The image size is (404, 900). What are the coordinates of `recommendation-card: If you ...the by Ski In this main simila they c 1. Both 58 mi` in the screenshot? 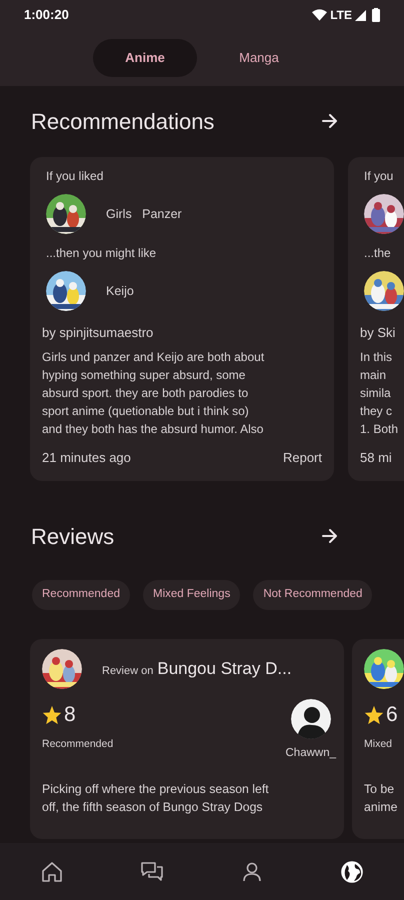 It's located at (376, 319).